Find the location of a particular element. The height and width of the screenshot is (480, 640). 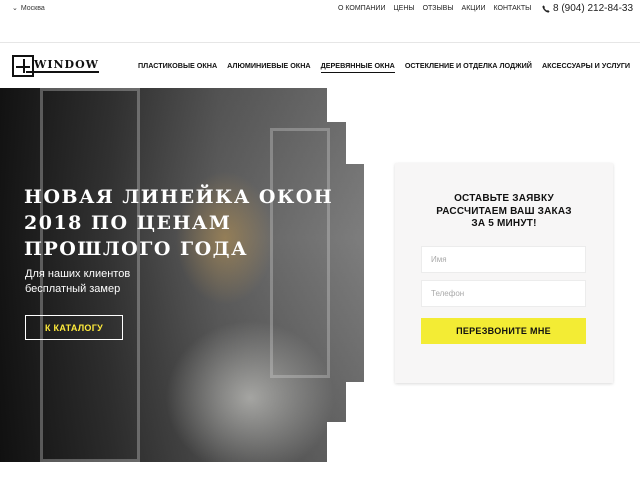

chevron-down-icon: ⌄ is located at coordinates (15, 8).